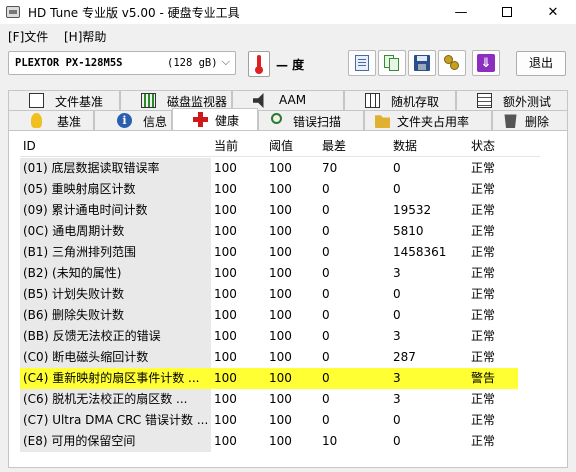  I want to click on cell-id: (B6) 删除失败计数, so click(115, 315).